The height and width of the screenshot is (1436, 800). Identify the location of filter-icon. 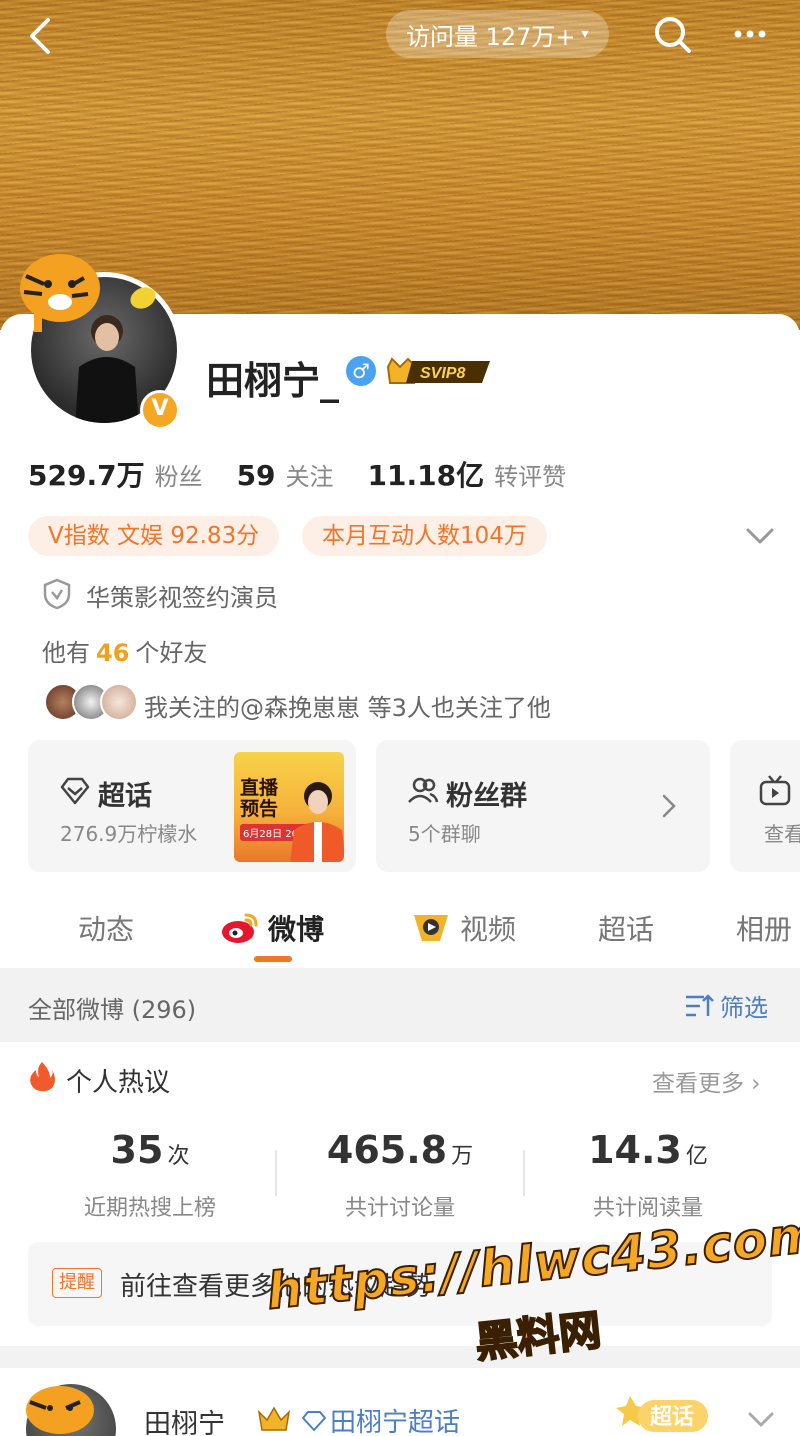
(700, 1004).